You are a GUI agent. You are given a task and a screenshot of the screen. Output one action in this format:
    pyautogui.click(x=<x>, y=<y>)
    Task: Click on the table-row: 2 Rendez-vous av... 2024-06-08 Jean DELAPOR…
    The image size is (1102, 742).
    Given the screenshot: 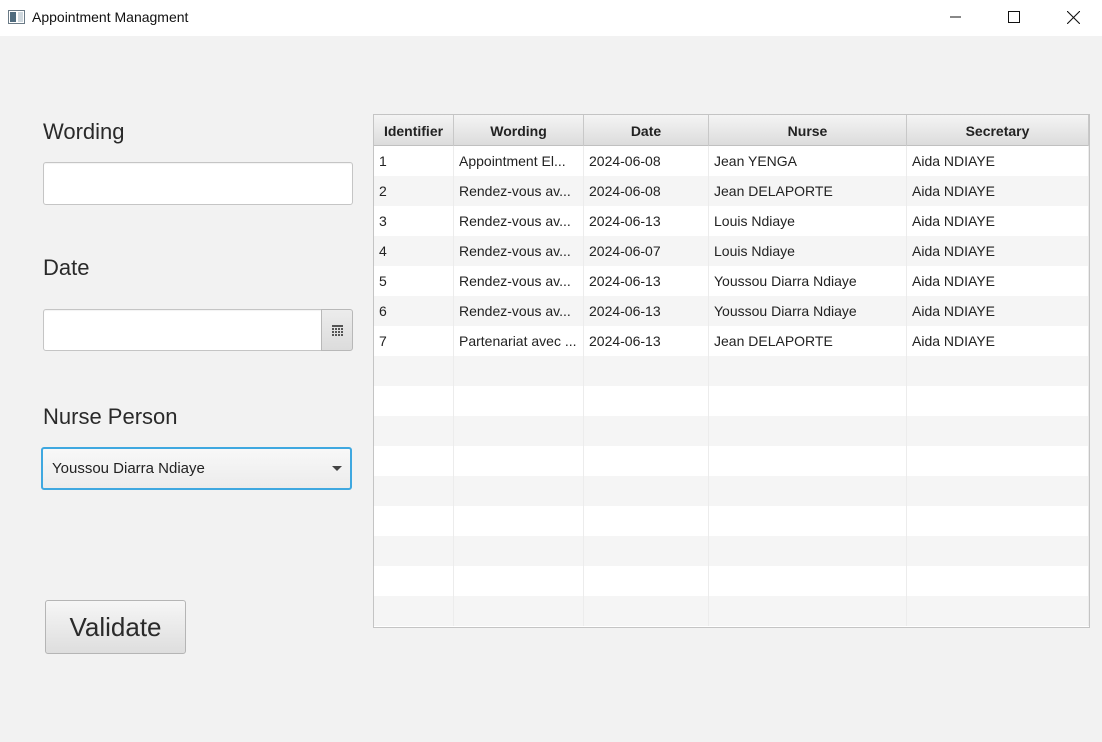 What is the action you would take?
    pyautogui.click(x=731, y=191)
    